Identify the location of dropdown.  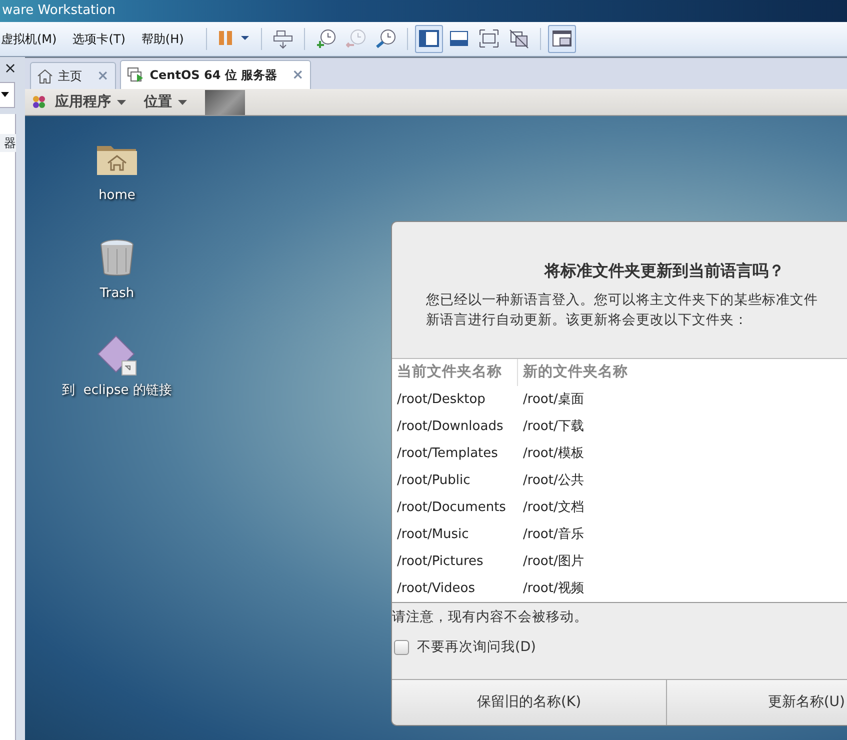
(7, 95).